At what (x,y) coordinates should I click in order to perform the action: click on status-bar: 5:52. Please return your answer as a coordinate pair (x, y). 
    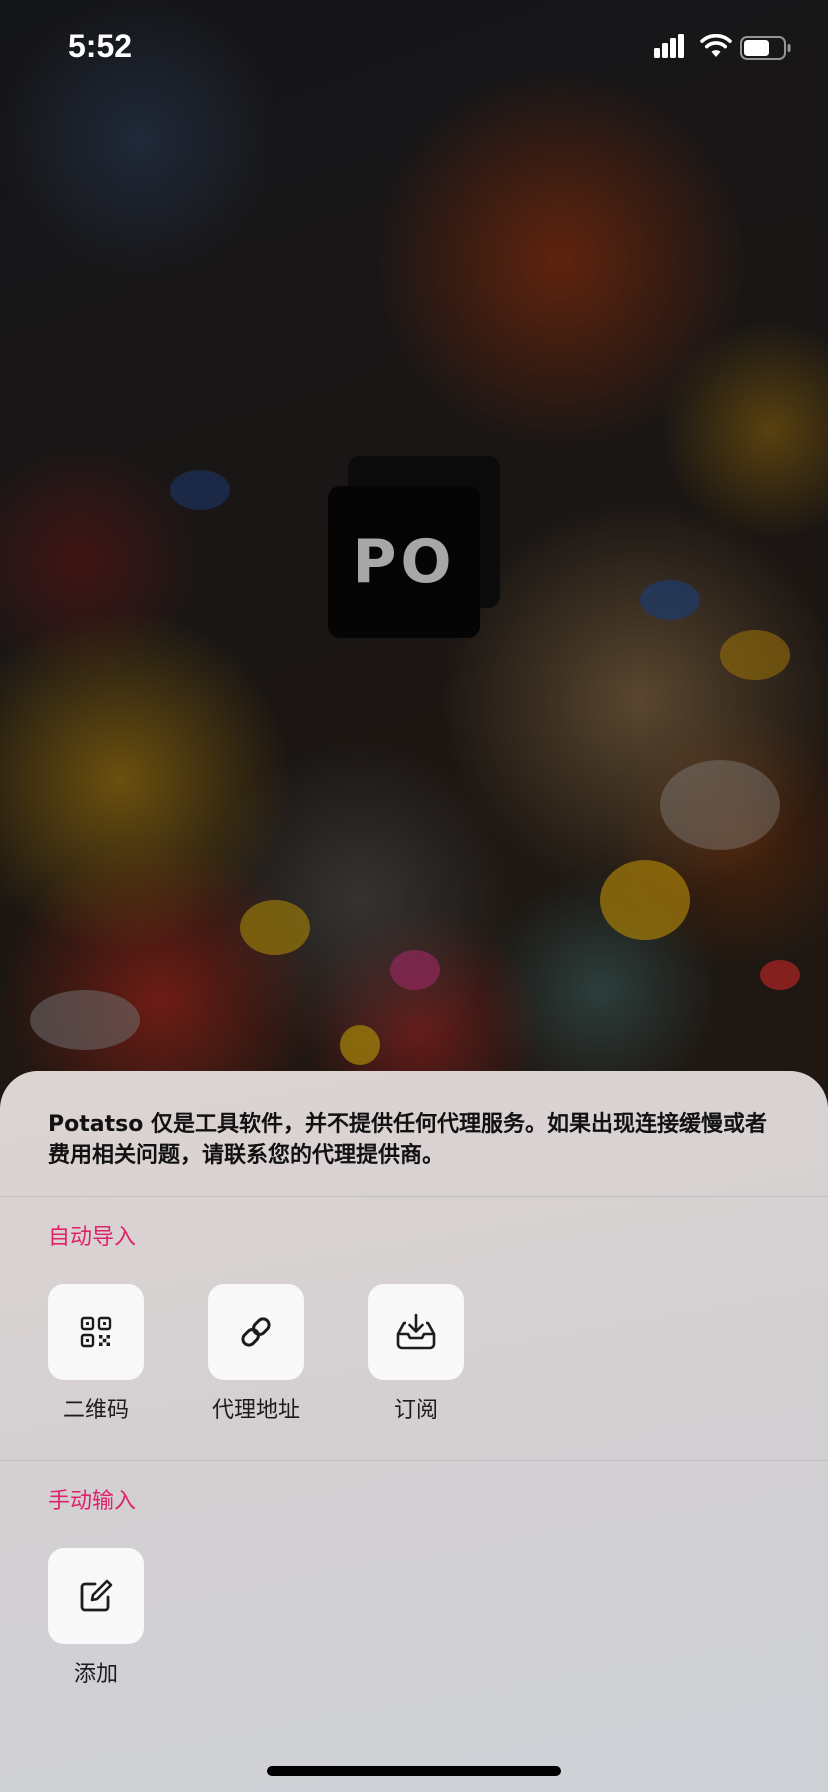
    Looking at the image, I should click on (414, 50).